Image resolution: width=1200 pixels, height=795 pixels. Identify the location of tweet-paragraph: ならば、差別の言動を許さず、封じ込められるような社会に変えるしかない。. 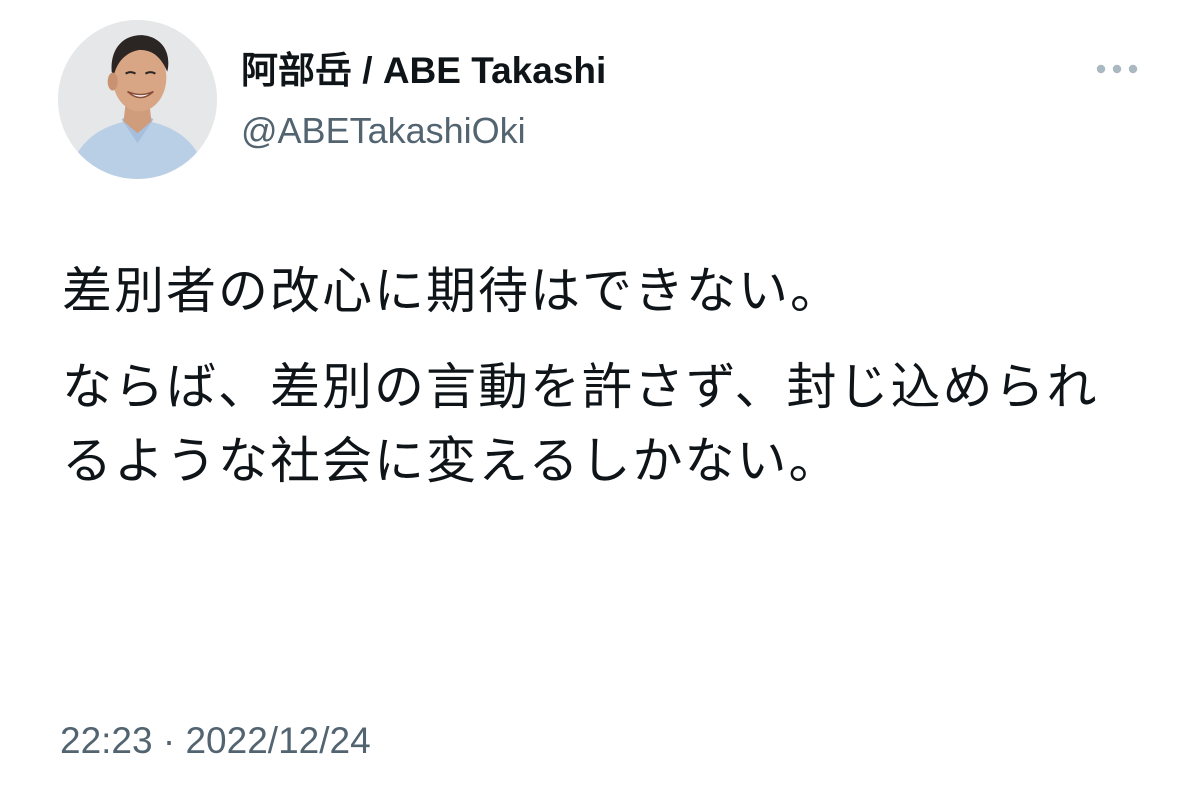
(580, 424).